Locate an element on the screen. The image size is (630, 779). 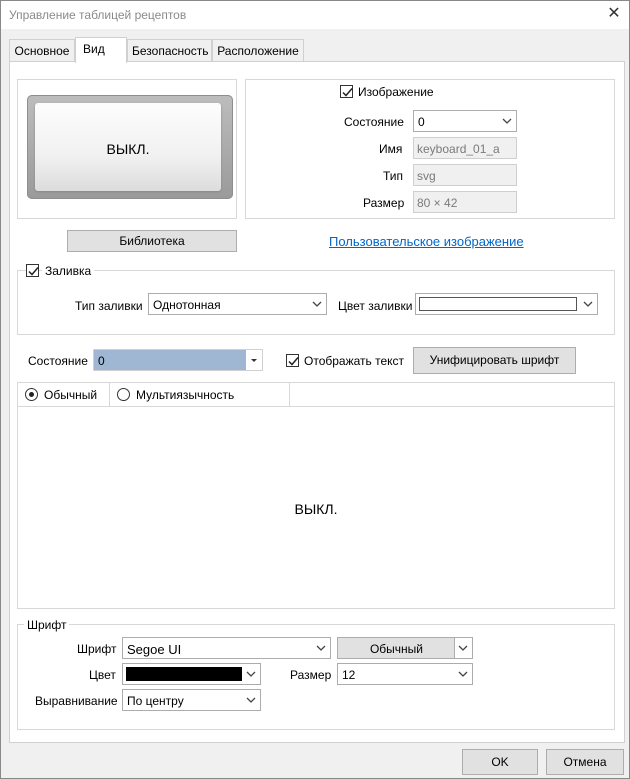
tab-security: Безопасность is located at coordinates (169, 50).